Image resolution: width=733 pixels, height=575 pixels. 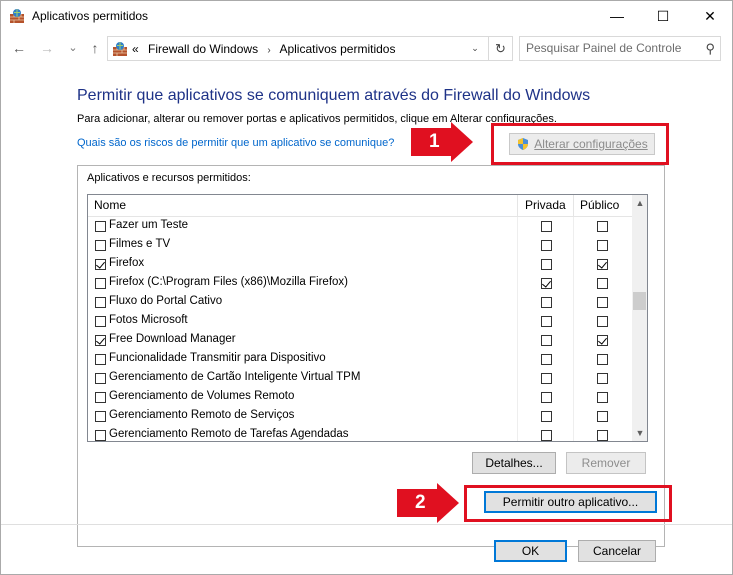 I want to click on column-divider, so click(x=573, y=205).